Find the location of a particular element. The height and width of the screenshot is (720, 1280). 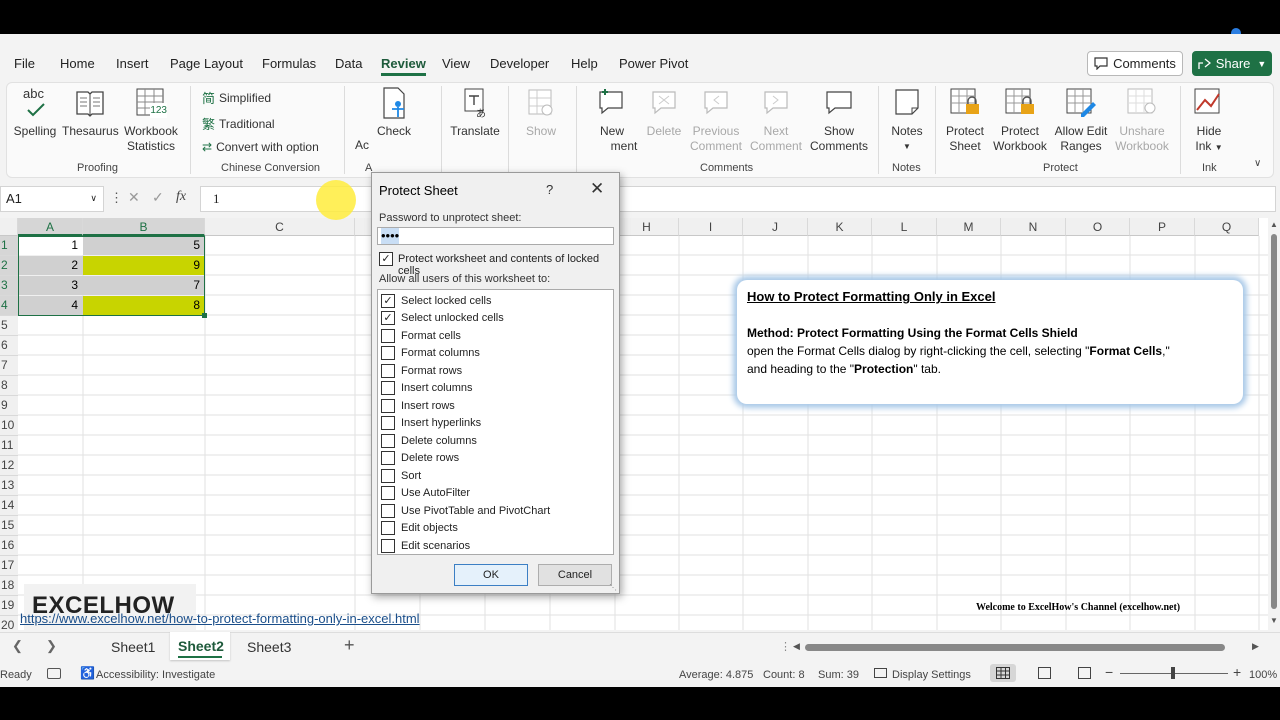

menu-tab-developer: Developer is located at coordinates (519, 63).